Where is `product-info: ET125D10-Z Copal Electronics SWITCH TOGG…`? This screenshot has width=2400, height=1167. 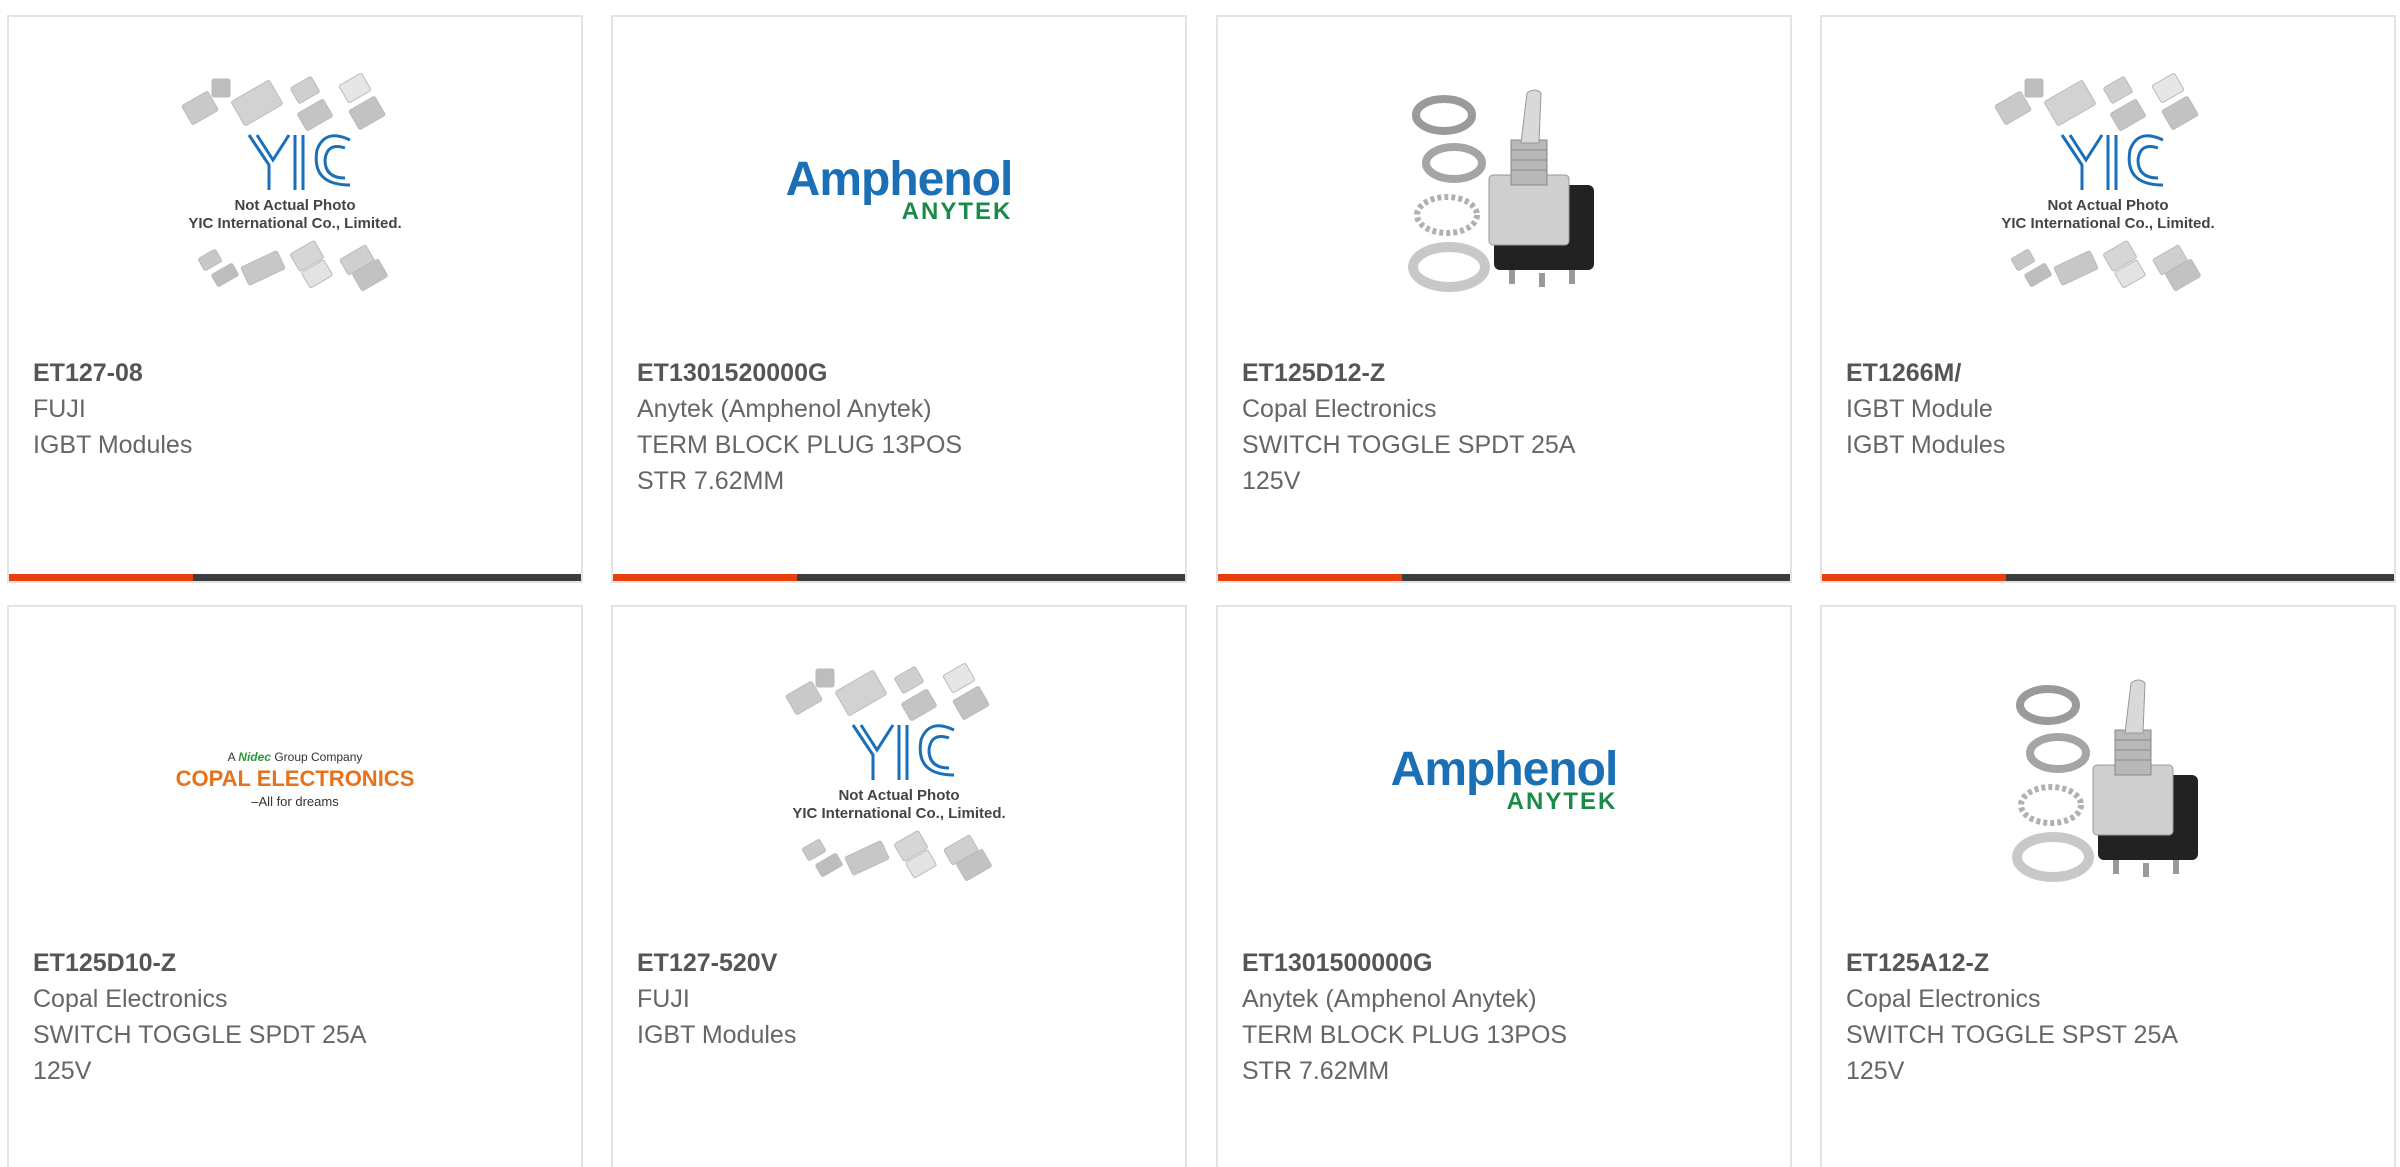
product-info: ET125D10-Z Copal Electronics SWITCH TOGG… is located at coordinates (293, 1017).